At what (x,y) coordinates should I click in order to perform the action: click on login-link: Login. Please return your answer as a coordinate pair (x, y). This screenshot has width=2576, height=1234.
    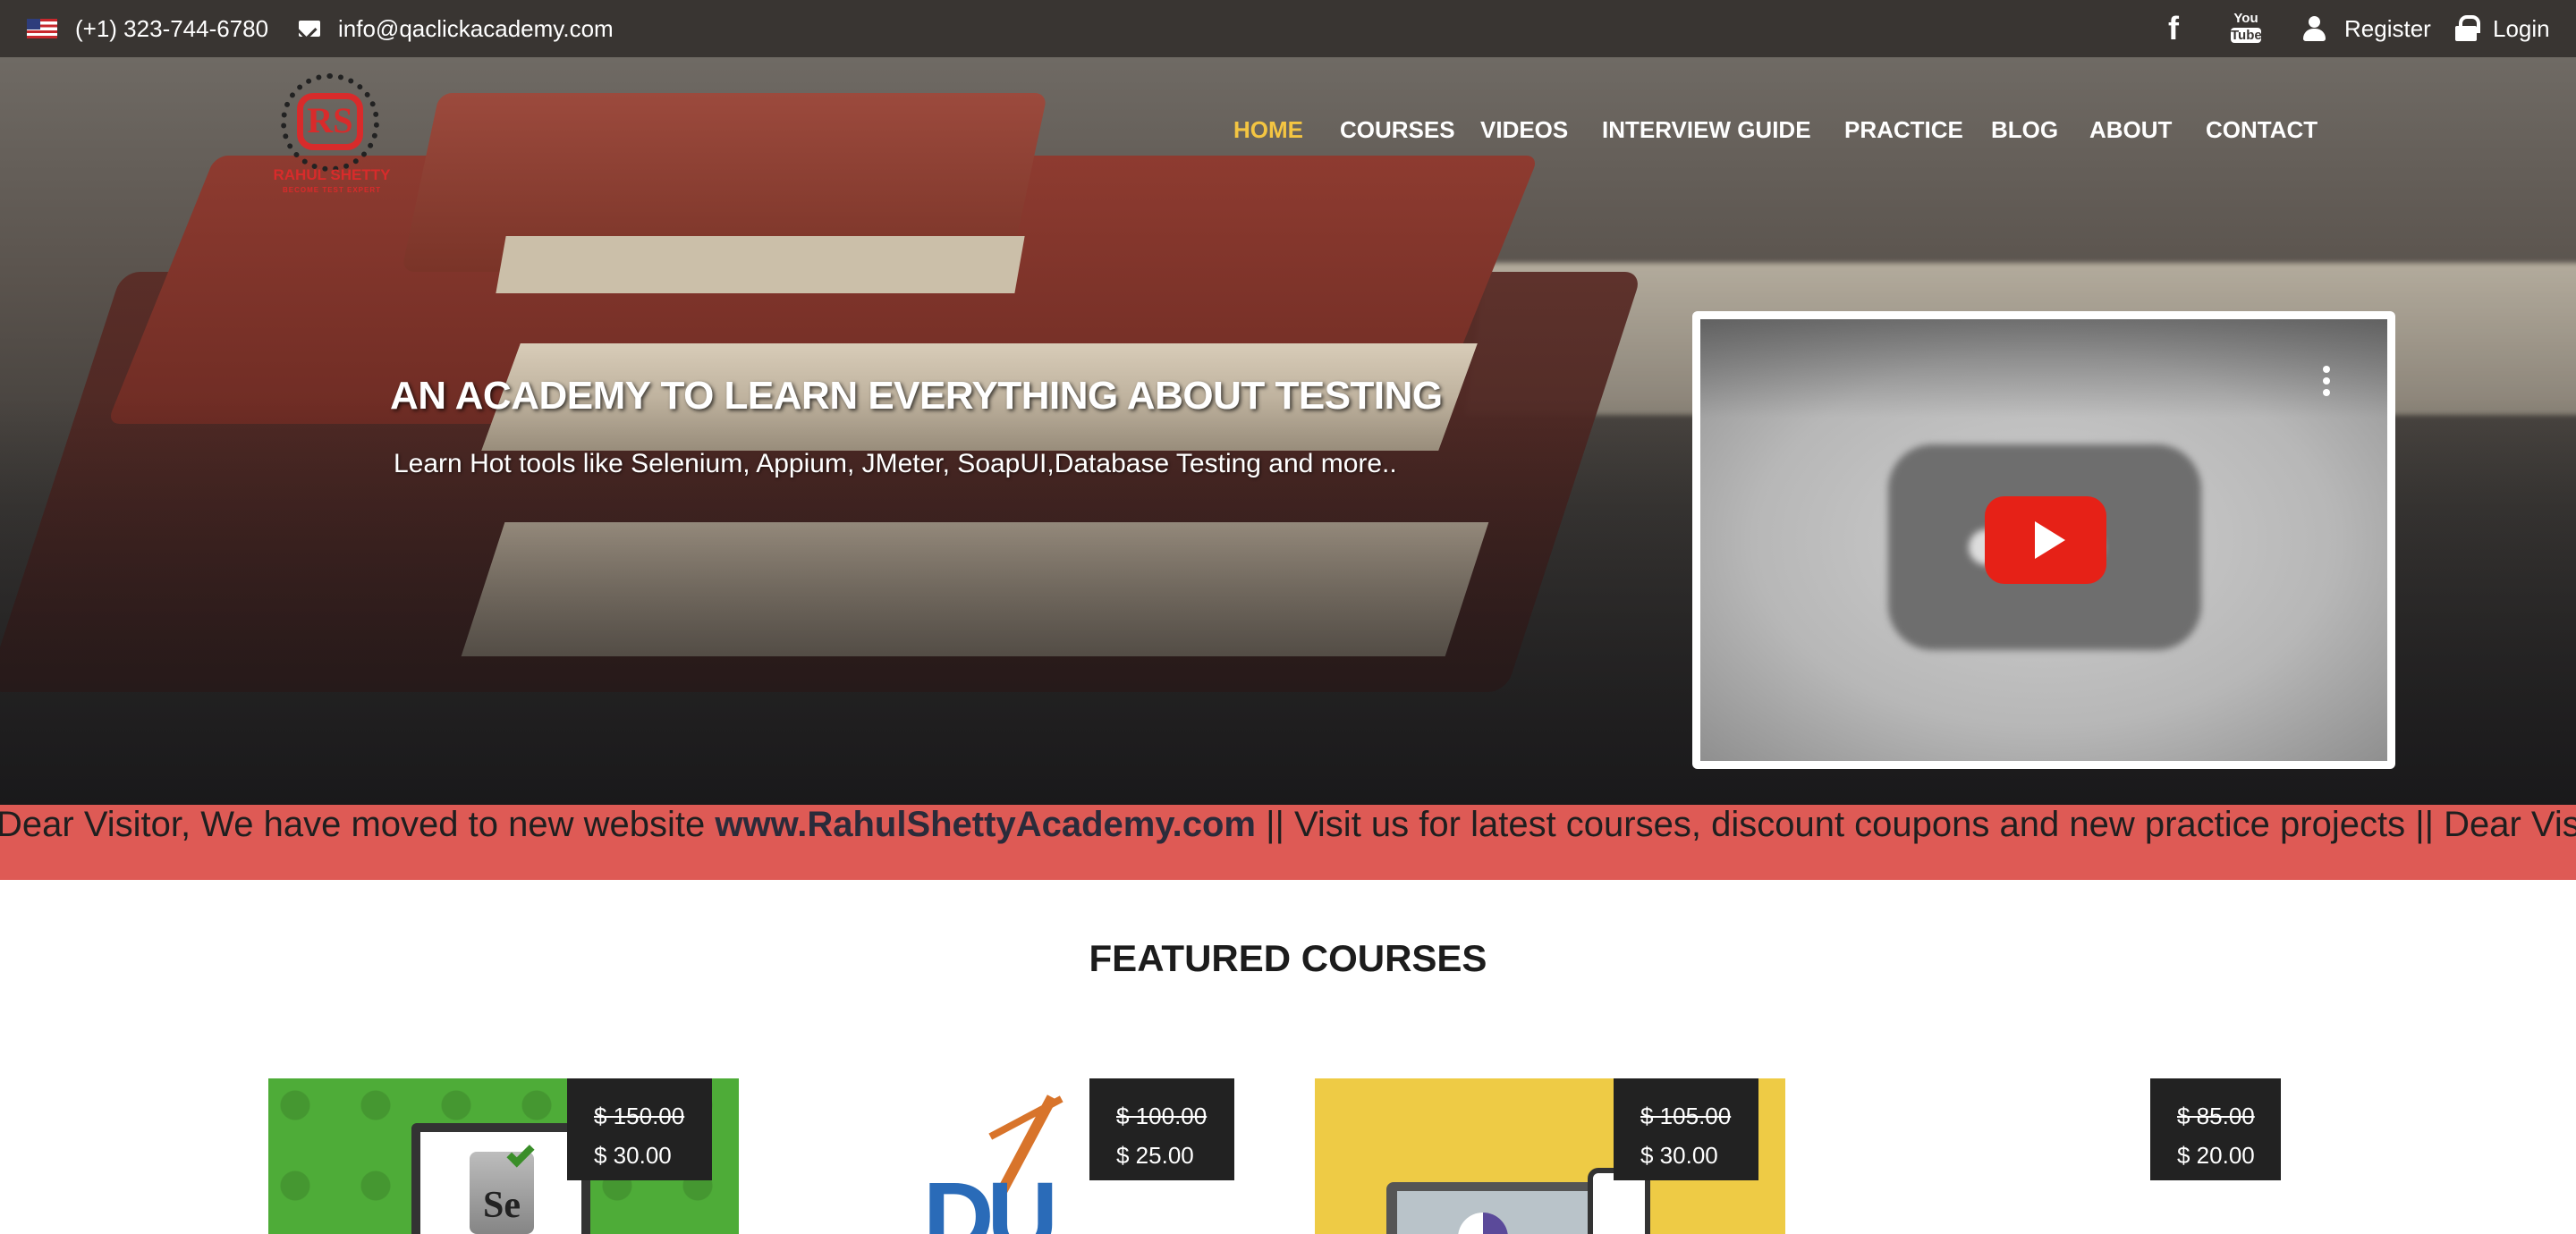
    Looking at the image, I should click on (2521, 28).